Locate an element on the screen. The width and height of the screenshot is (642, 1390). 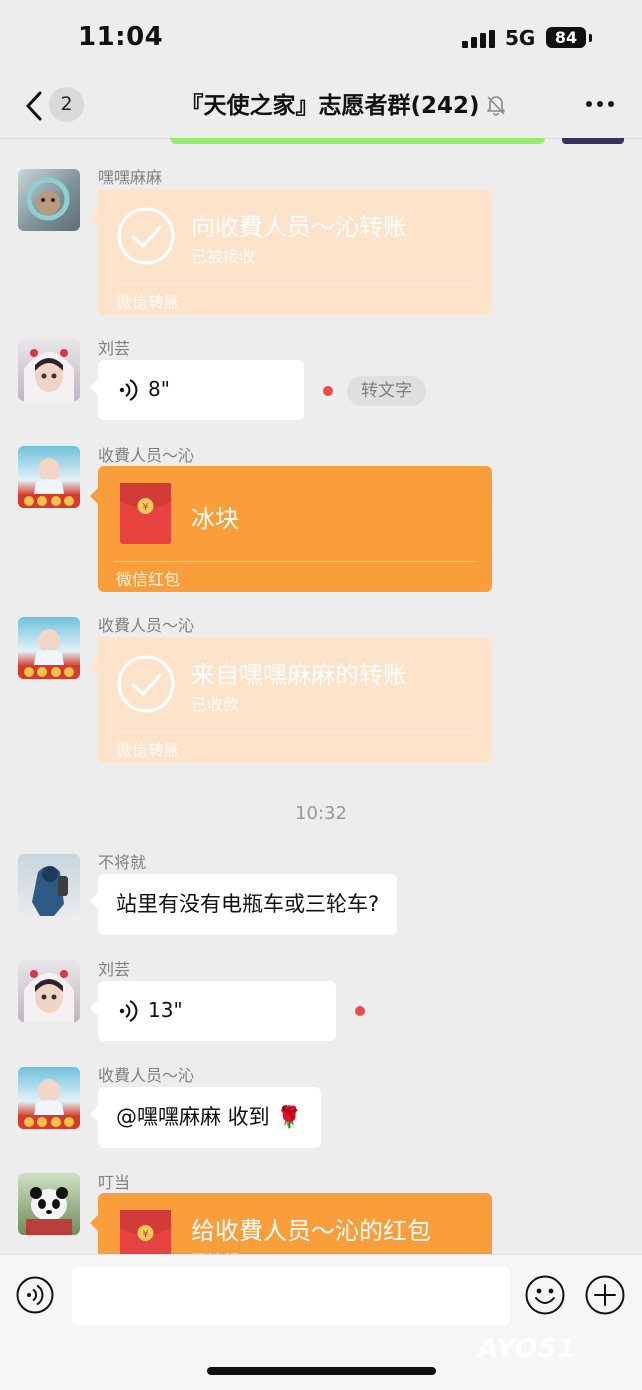
network-type: 5G is located at coordinates (520, 38).